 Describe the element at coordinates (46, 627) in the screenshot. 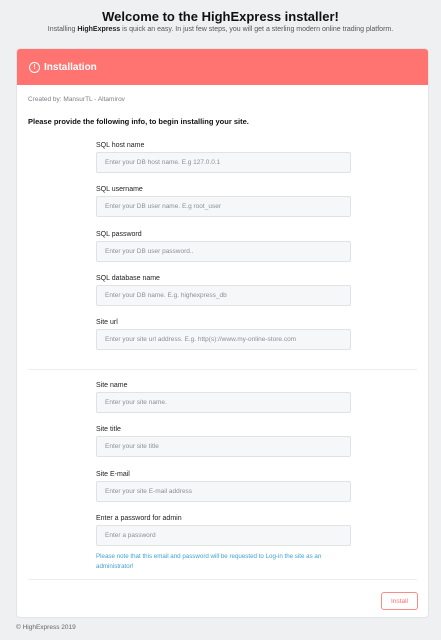

I see `footer-copyright: © HighExpress 2019` at that location.